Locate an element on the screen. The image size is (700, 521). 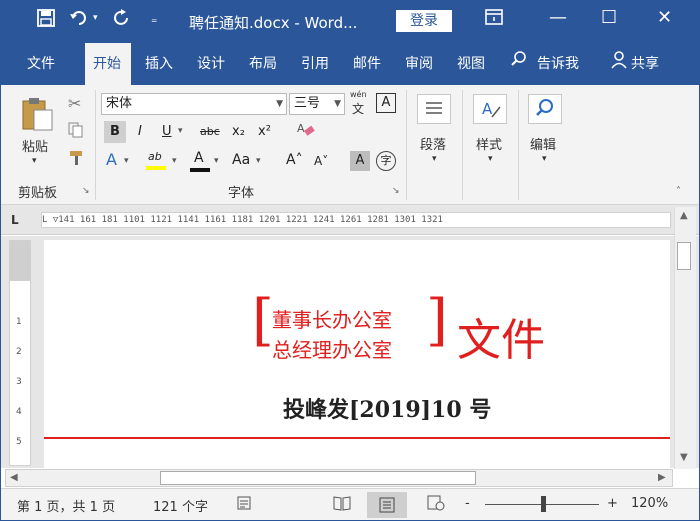
maximize-button: ☐ is located at coordinates (609, 17).